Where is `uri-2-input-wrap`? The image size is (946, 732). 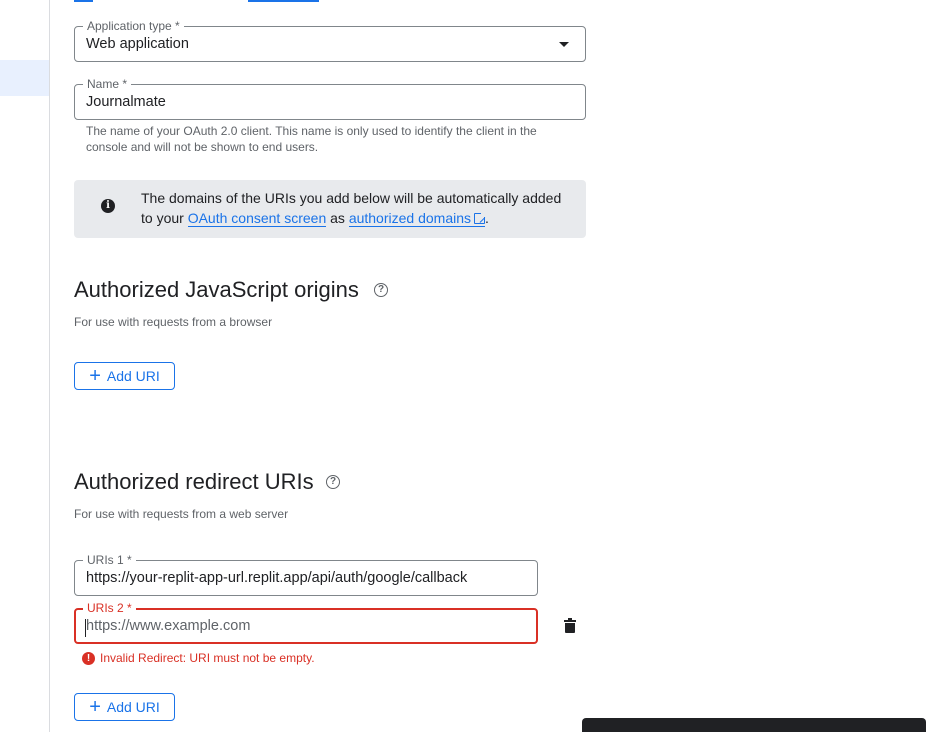 uri-2-input-wrap is located at coordinates (301, 626).